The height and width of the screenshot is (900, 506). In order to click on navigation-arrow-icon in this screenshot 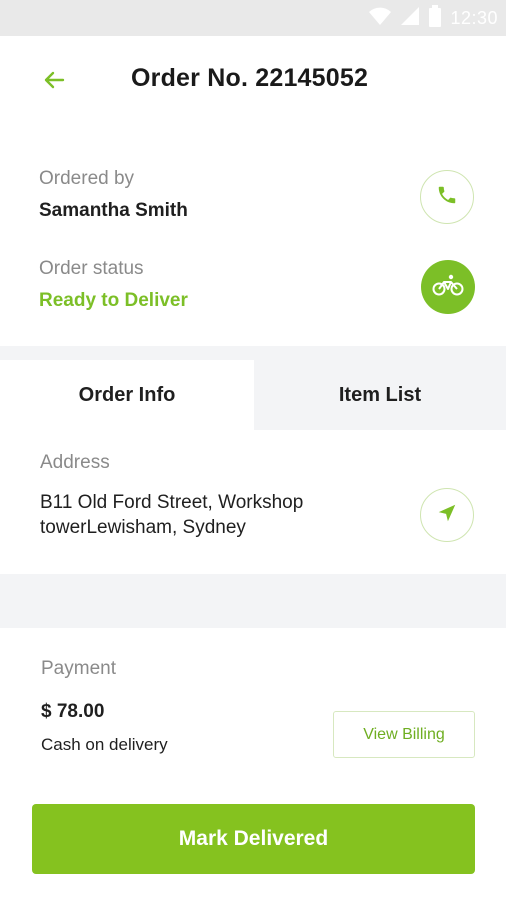, I will do `click(447, 515)`.